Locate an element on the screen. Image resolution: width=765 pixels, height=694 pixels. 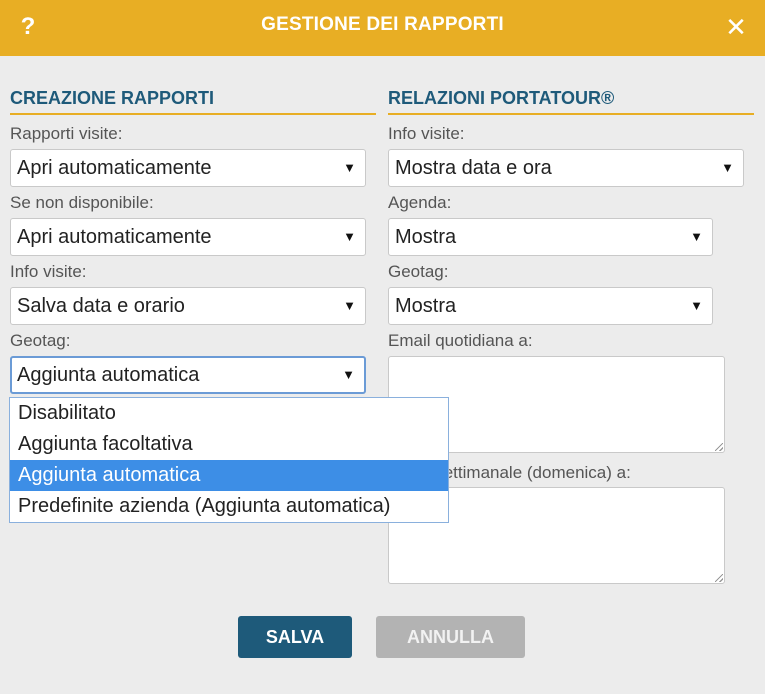
select-rapporti-visite: Apri automaticamente ▼ is located at coordinates (188, 168).